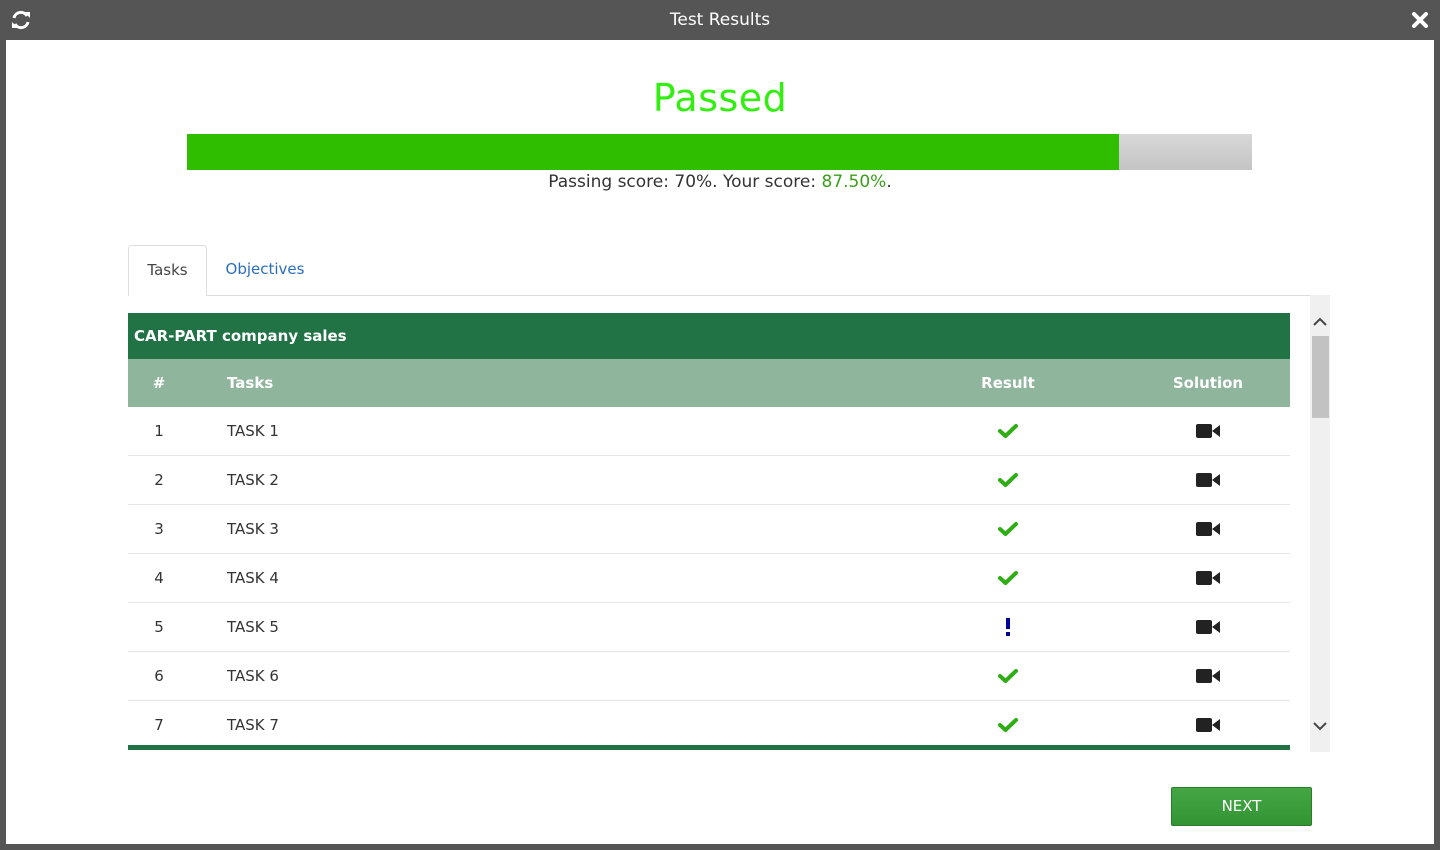  I want to click on table-title: CAR-PART company sales, so click(709, 336).